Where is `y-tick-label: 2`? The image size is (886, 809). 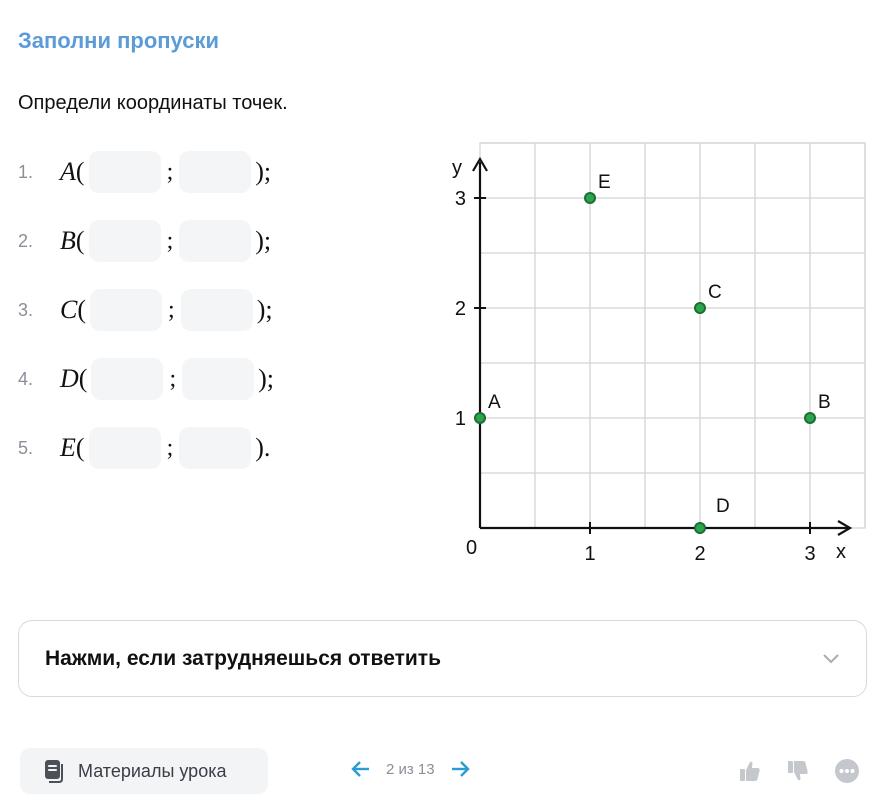 y-tick-label: 2 is located at coordinates (460, 309).